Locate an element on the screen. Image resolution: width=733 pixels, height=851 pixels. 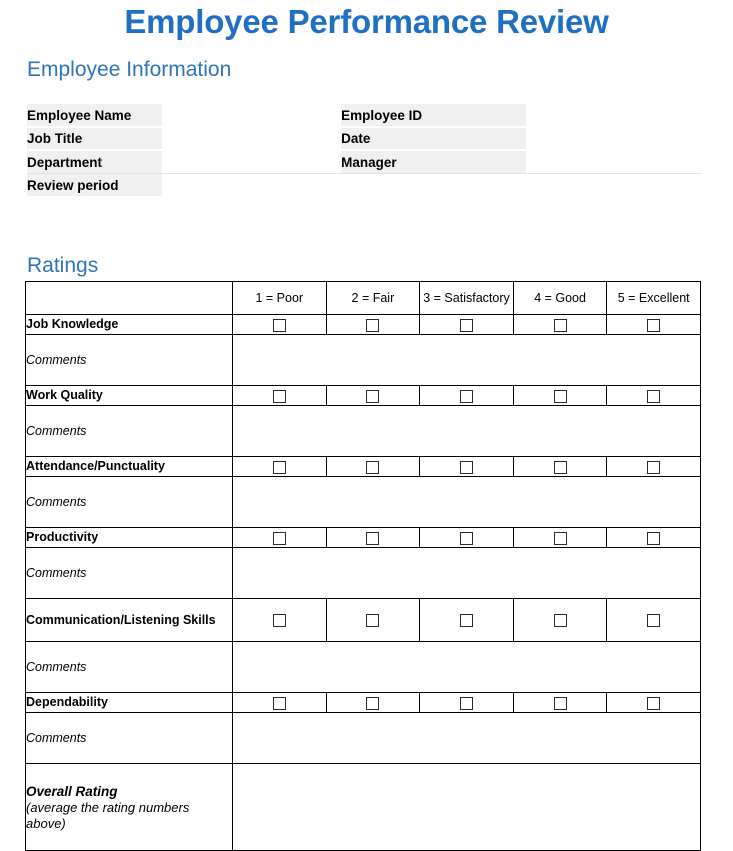
overall-rating-input is located at coordinates (466, 807).